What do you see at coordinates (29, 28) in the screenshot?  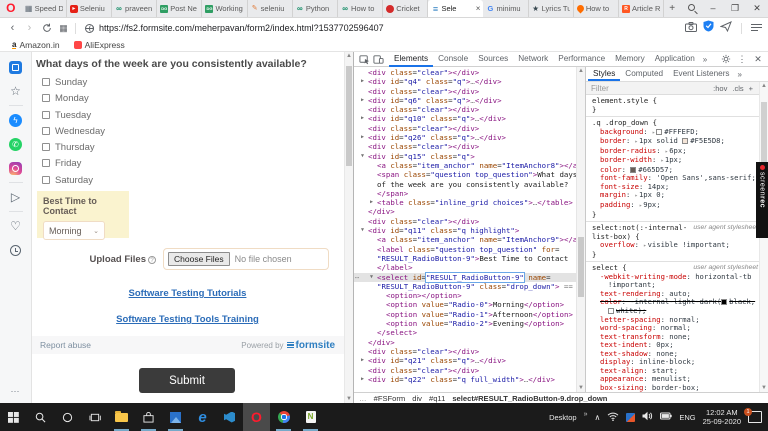 I see `forward-icon: ›` at bounding box center [29, 28].